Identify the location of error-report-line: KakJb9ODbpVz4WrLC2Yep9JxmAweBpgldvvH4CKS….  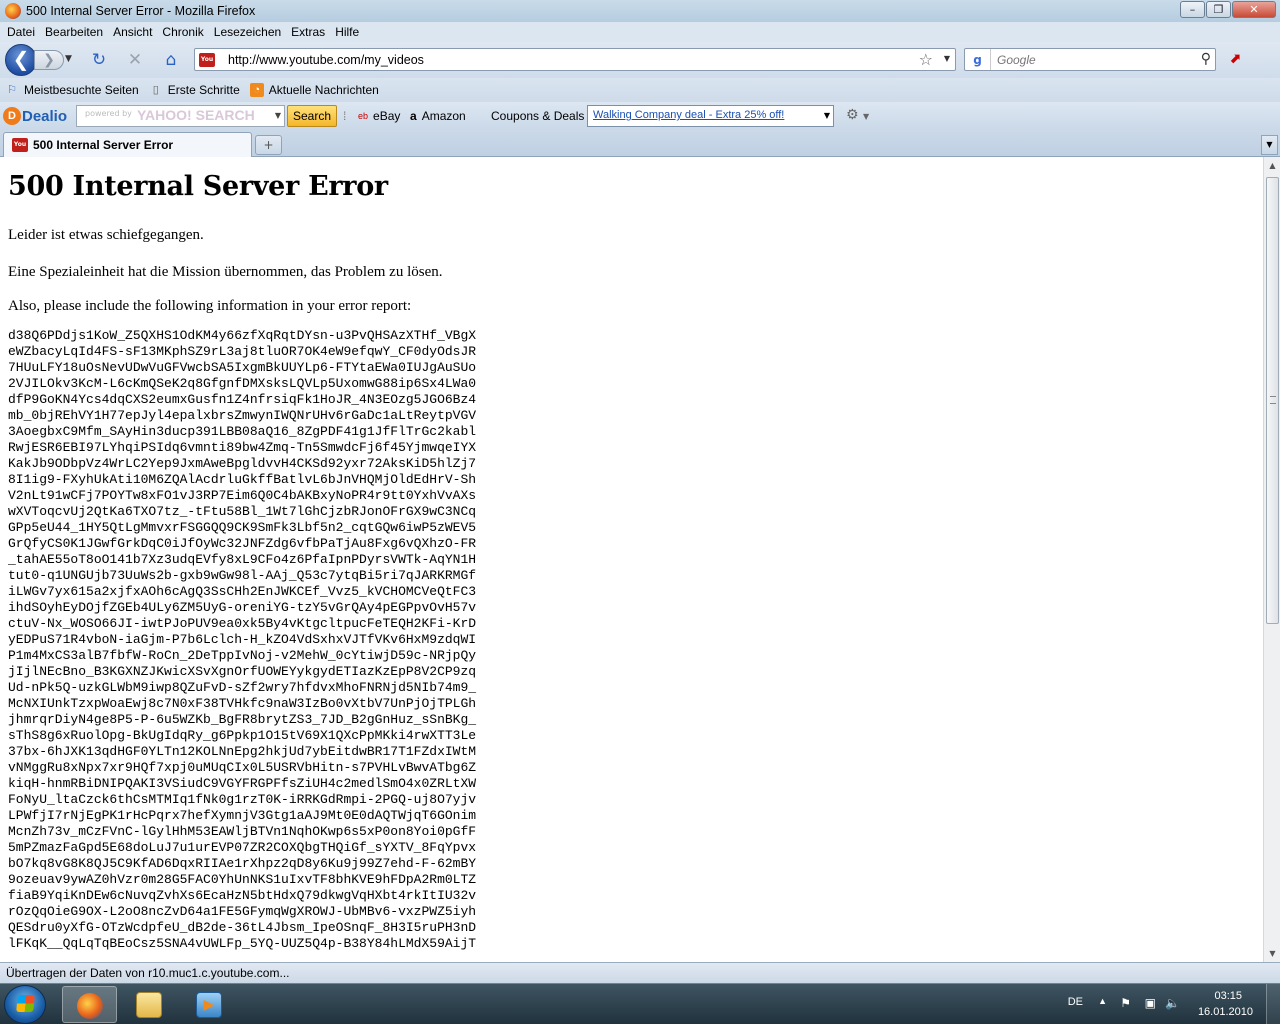
(242, 463).